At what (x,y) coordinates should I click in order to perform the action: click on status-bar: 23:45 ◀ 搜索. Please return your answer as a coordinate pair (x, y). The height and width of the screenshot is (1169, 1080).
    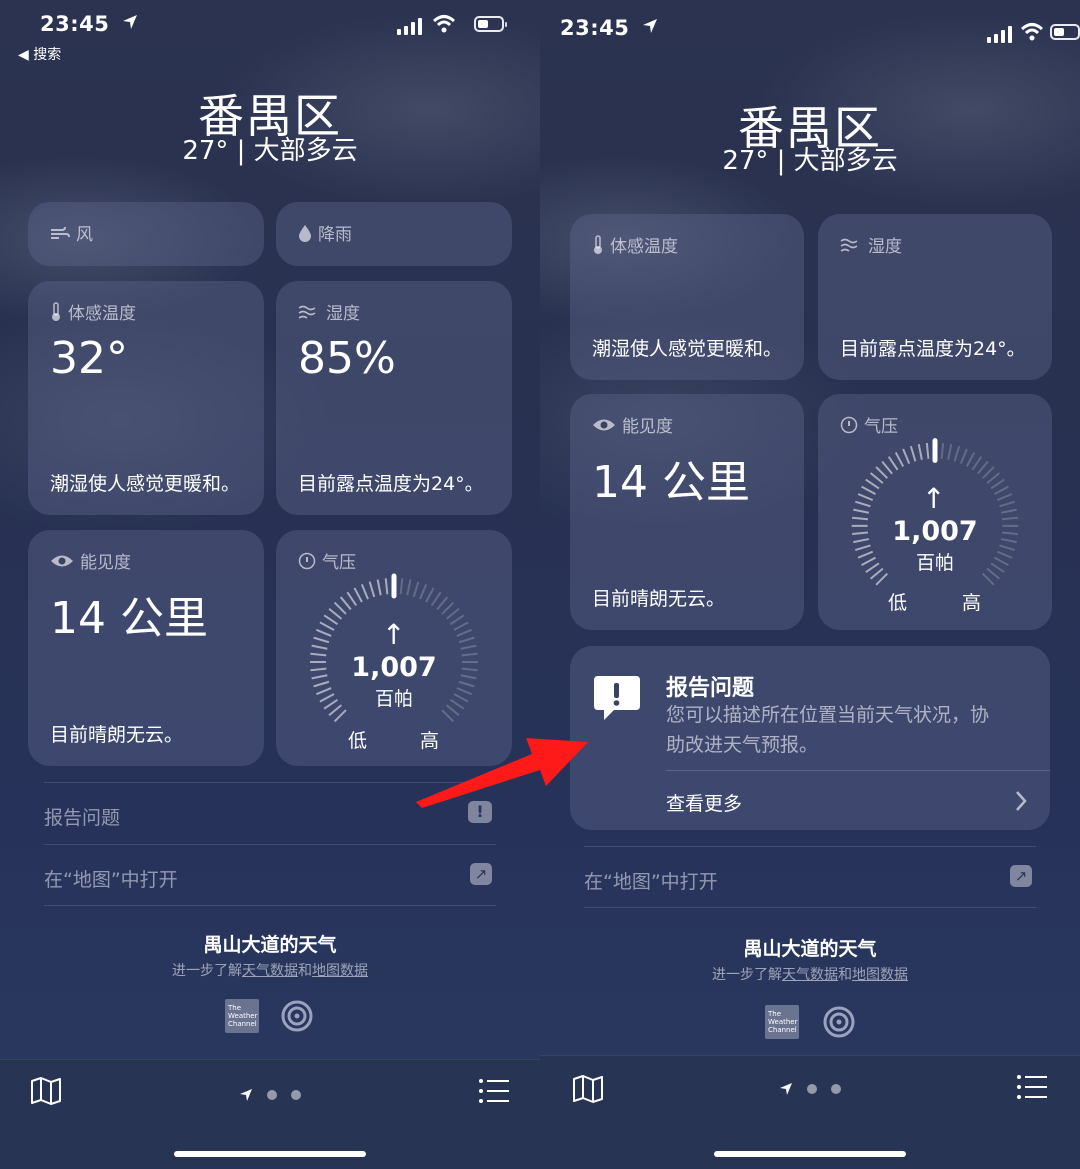
    Looking at the image, I should click on (270, 37).